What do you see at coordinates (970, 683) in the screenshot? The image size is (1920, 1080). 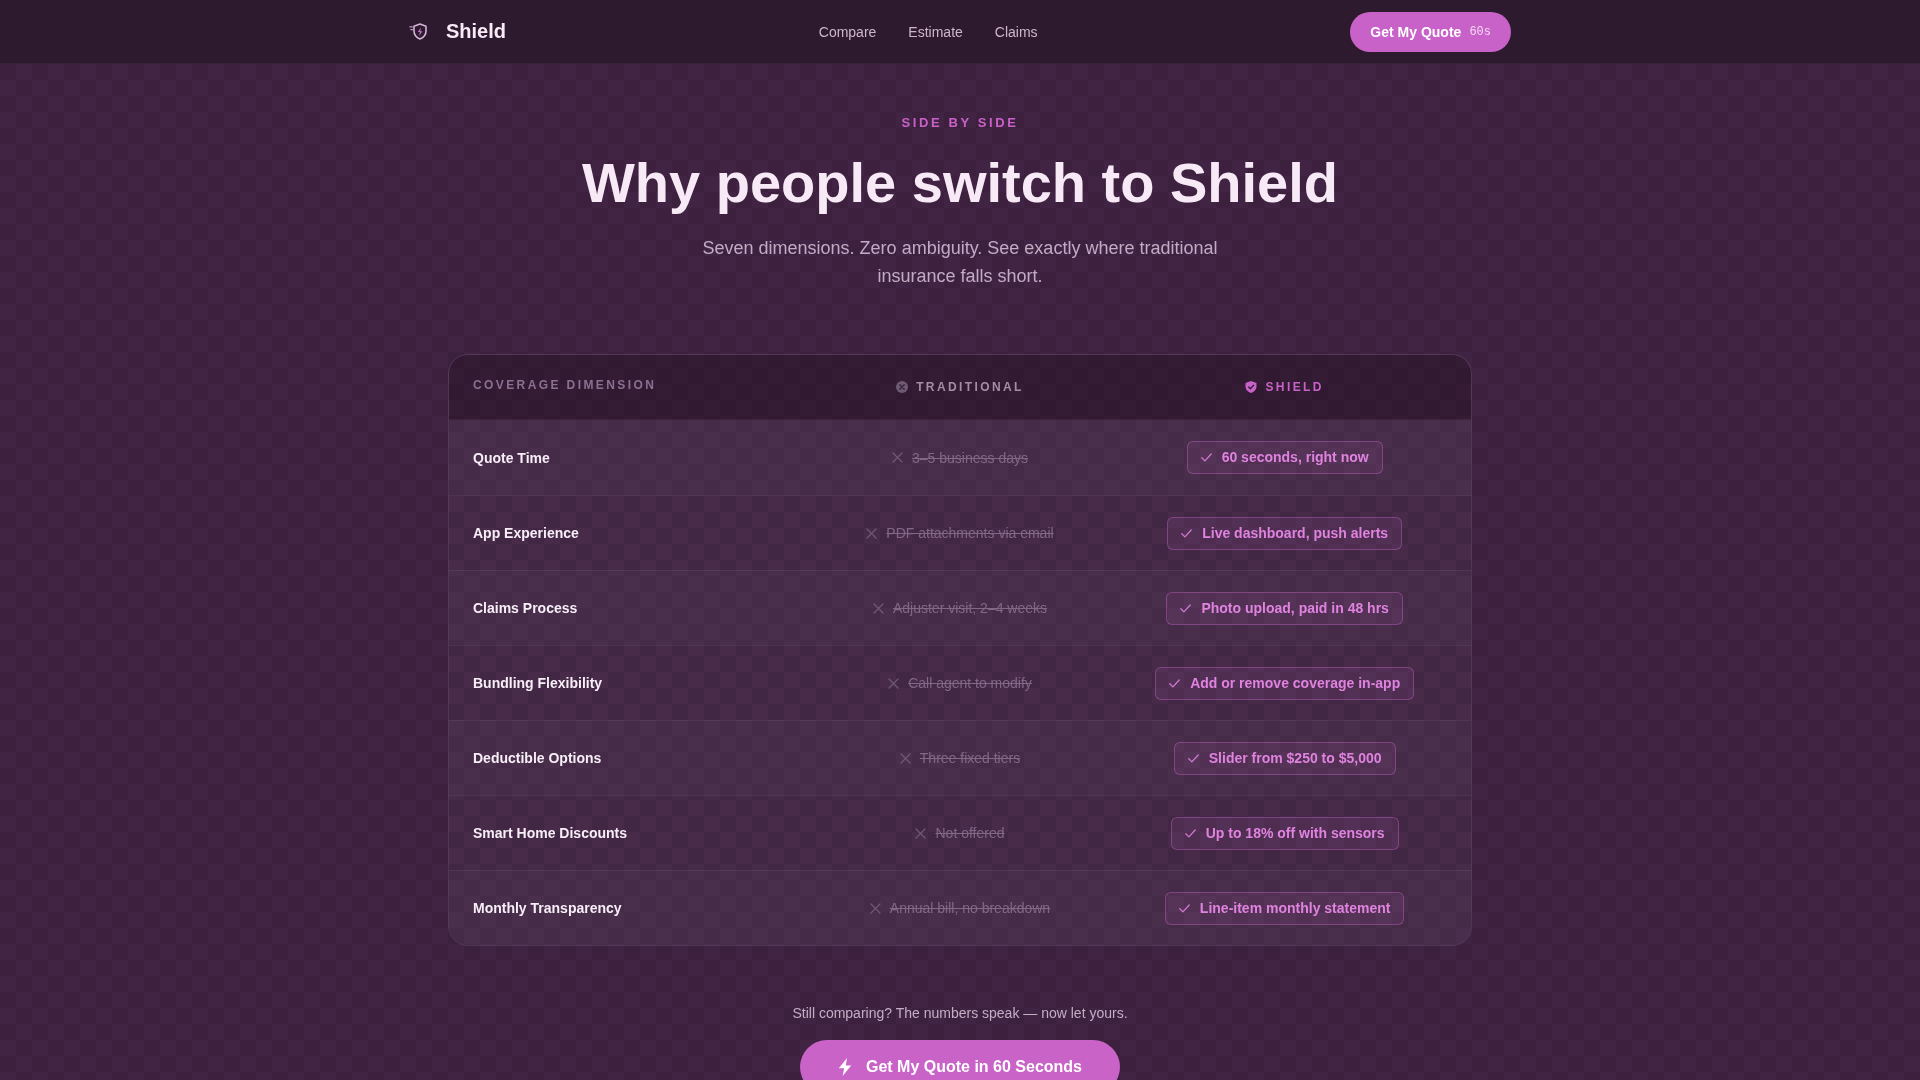 I see `traditional-value: Call agent to modify` at bounding box center [970, 683].